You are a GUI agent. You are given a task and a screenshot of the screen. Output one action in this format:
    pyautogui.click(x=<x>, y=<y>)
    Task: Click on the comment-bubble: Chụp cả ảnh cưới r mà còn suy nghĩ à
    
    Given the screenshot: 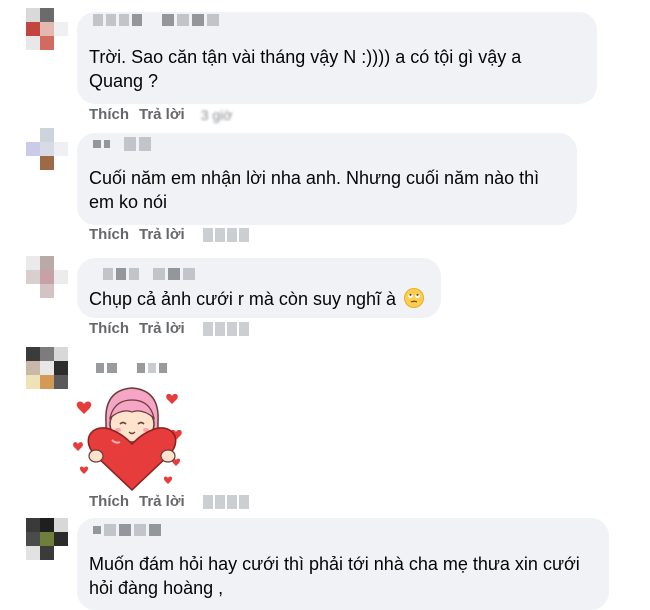 What is the action you would take?
    pyautogui.click(x=259, y=288)
    